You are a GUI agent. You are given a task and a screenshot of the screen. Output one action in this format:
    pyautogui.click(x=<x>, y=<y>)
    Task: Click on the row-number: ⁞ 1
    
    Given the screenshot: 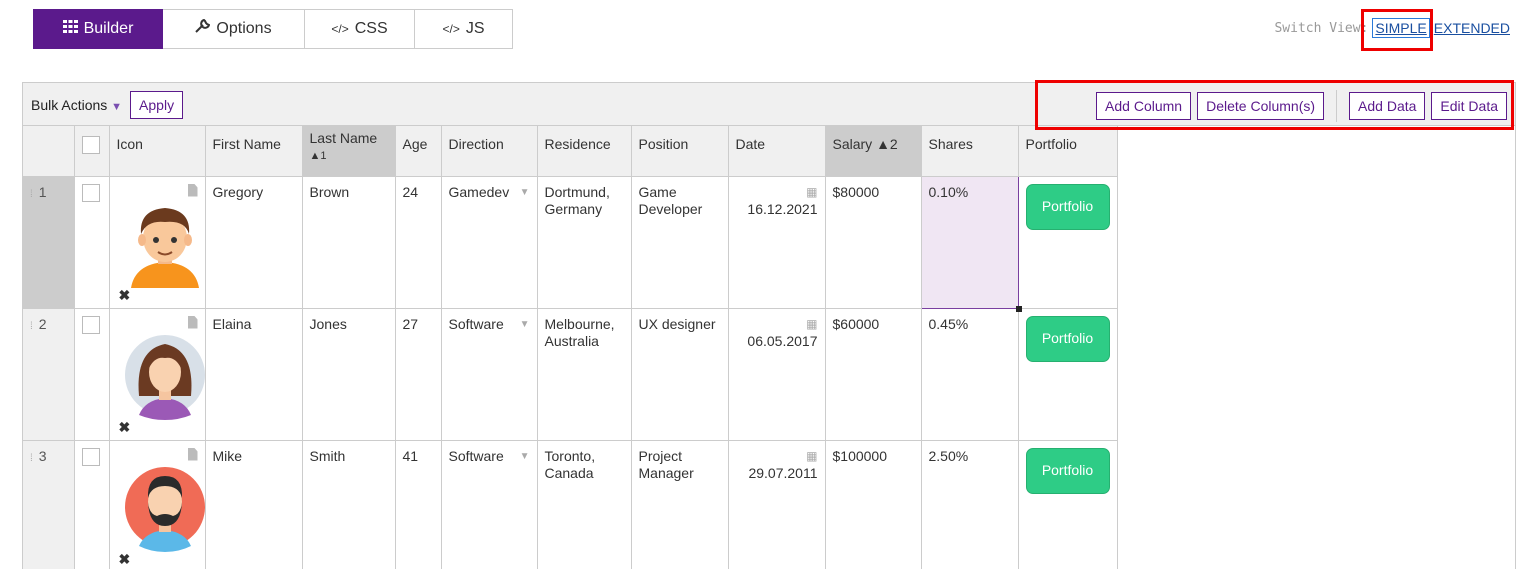 What is the action you would take?
    pyautogui.click(x=49, y=242)
    